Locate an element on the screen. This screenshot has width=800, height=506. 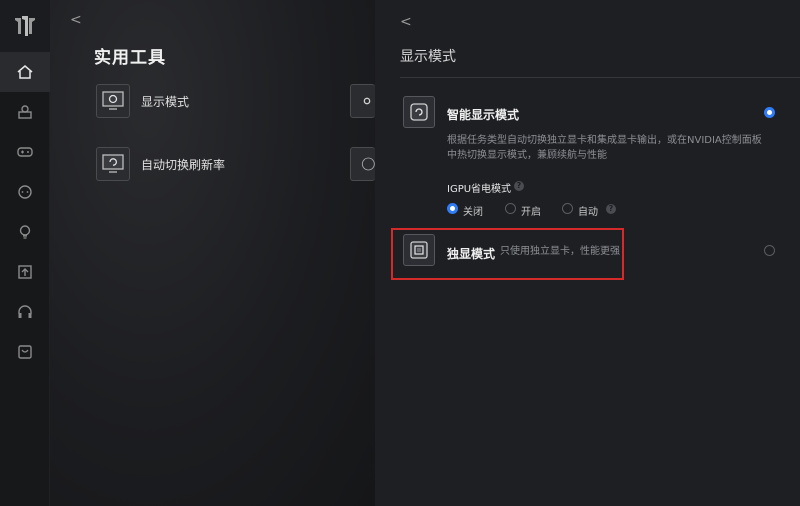
sidebar-item-chat is located at coordinates (25, 192).